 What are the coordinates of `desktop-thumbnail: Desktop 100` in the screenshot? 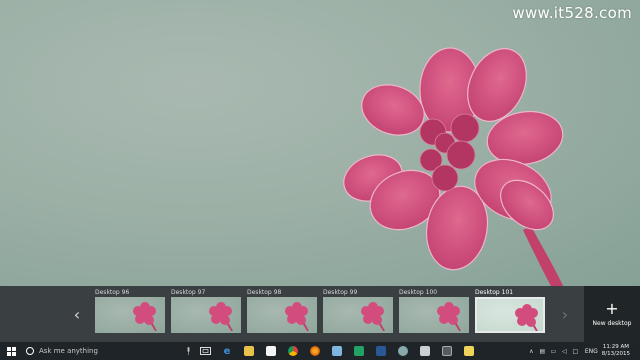 It's located at (434, 310).